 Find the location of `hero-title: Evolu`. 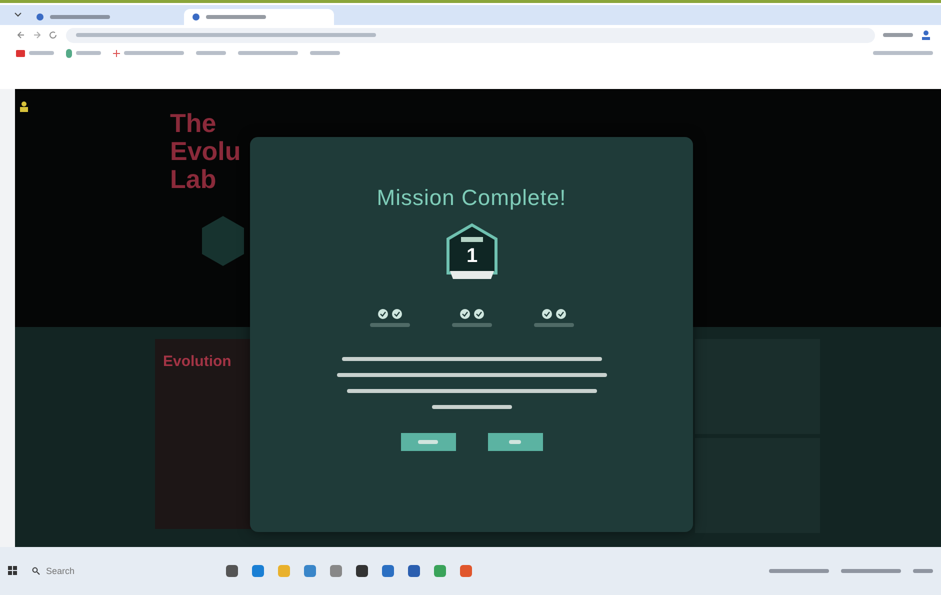

hero-title: Evolu is located at coordinates (206, 151).